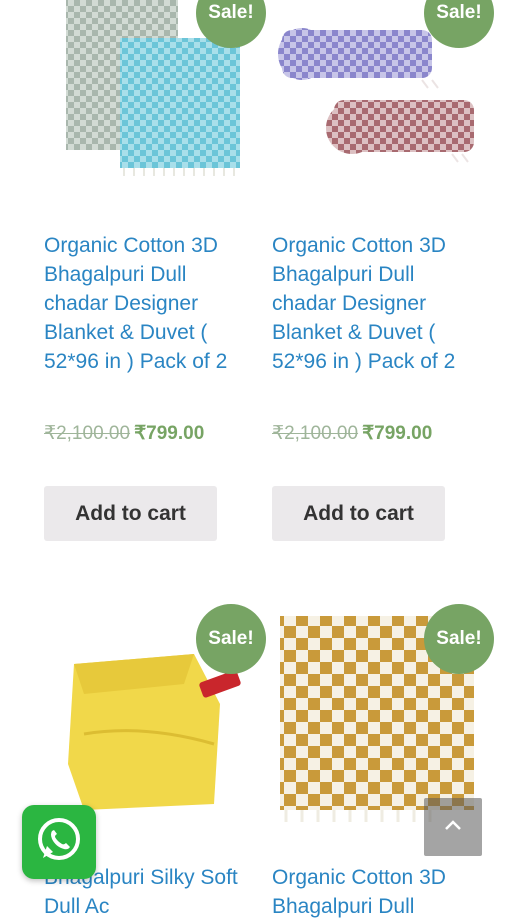  I want to click on scroll-to-top-button, so click(453, 827).